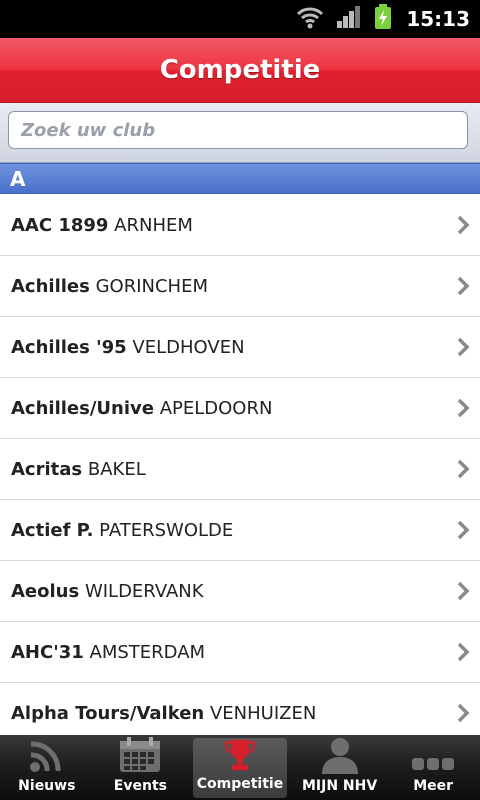 The height and width of the screenshot is (800, 480). I want to click on page-title: Competitie, so click(240, 70).